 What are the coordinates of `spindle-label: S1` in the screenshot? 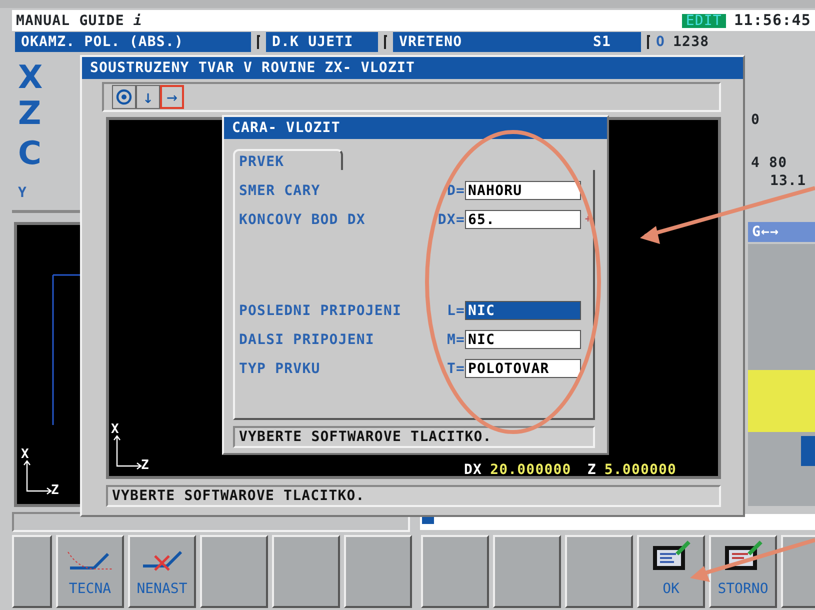 It's located at (601, 42).